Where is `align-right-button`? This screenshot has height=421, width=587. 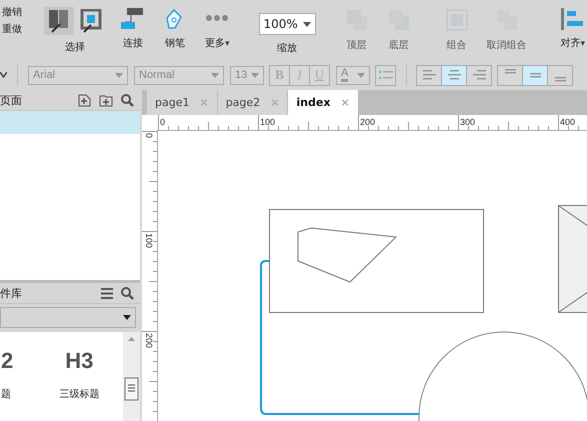
align-right-button is located at coordinates (479, 75).